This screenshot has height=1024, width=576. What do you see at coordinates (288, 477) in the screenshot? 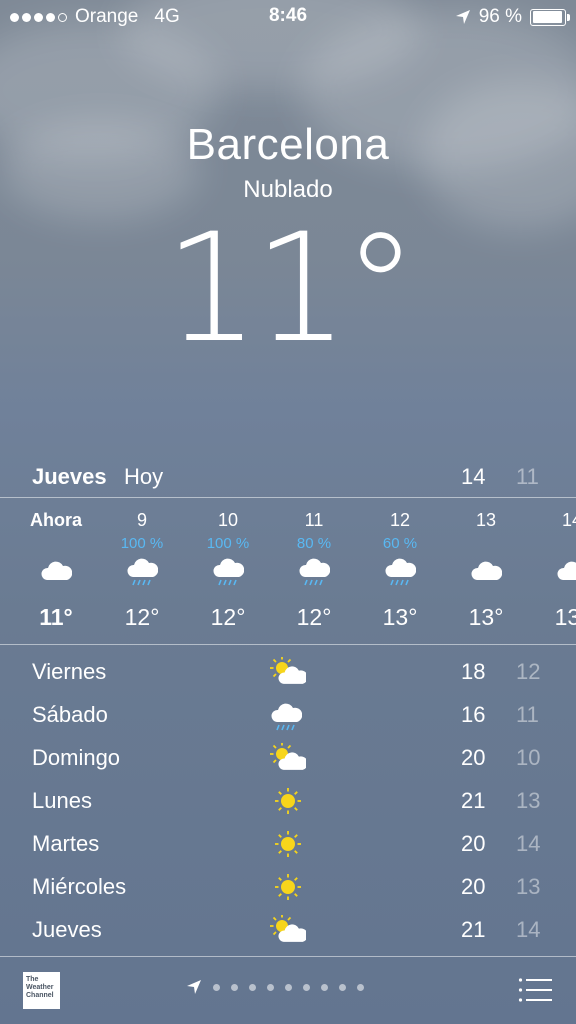
I see `today-summary: Jueves Hoy 14 11` at bounding box center [288, 477].